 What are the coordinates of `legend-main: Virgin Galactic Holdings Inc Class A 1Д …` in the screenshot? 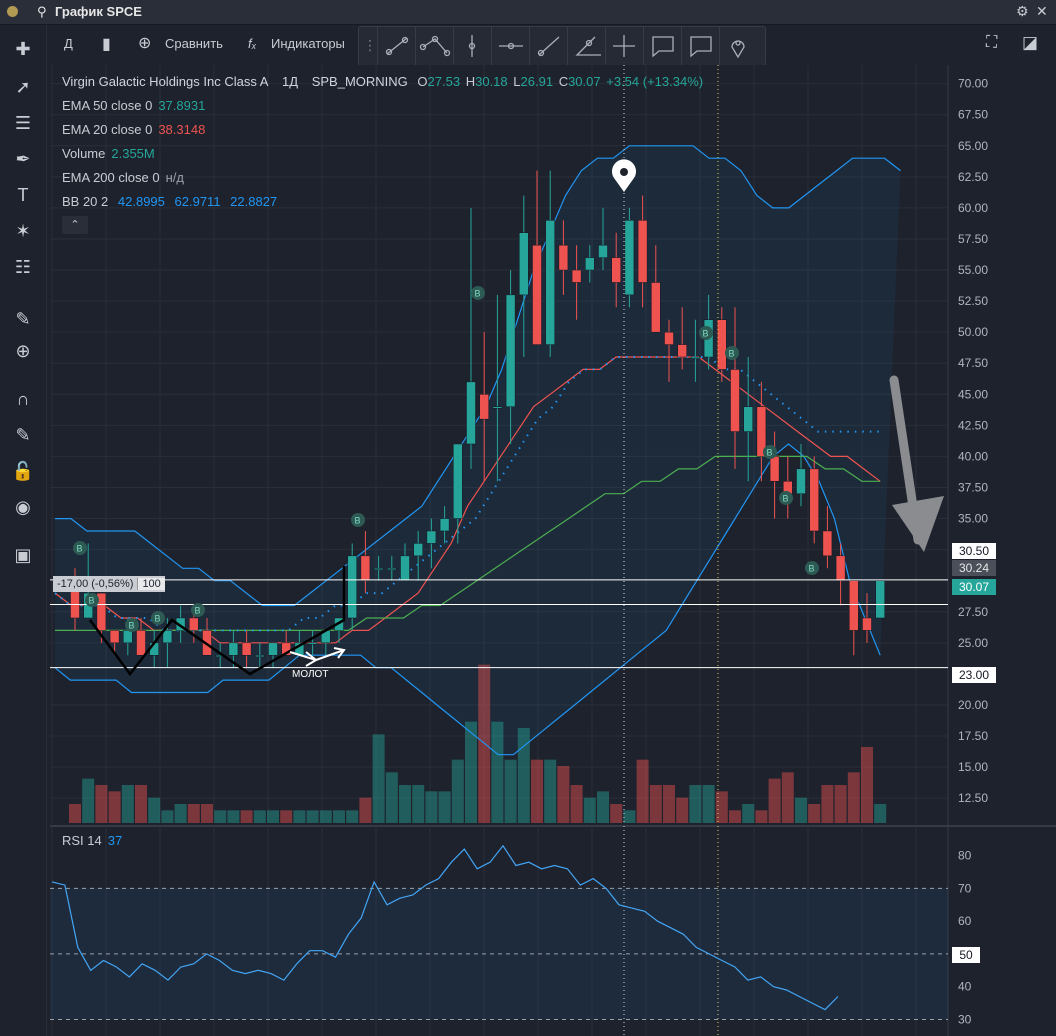 It's located at (385, 81).